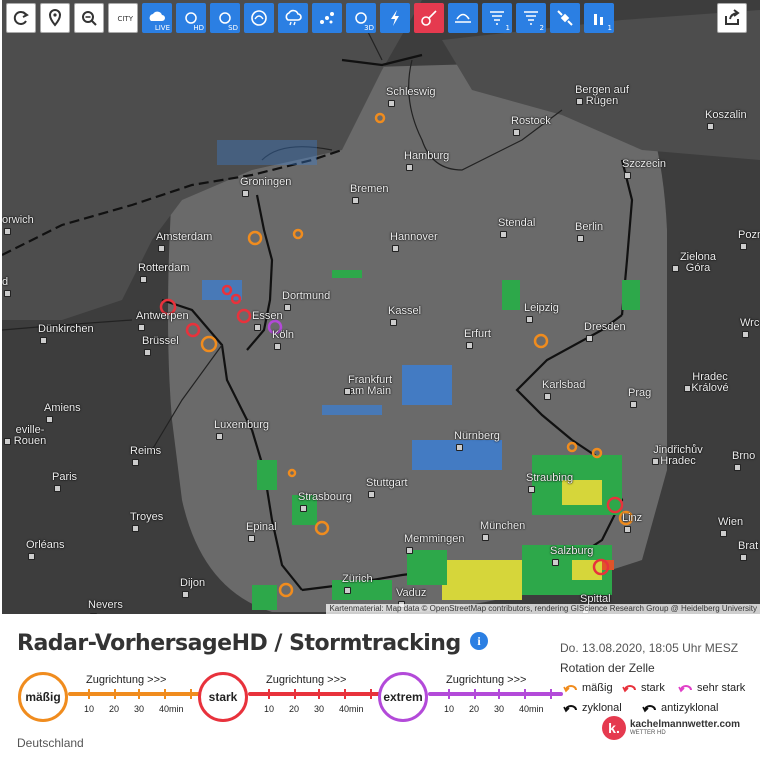  What do you see at coordinates (293, 700) in the screenshot?
I see `intensity-scale-1: stark Zugrichtung >>> 10 20 30 40min` at bounding box center [293, 700].